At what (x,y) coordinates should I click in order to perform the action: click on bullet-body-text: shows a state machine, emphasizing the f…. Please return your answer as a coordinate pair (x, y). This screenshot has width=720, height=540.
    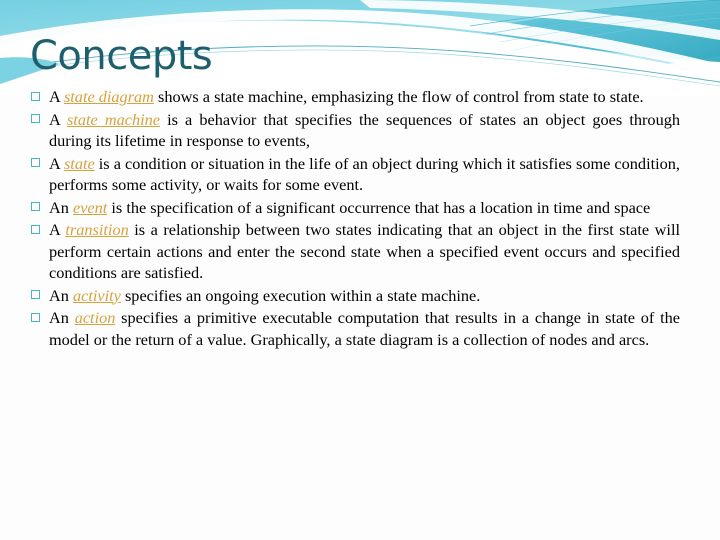
    Looking at the image, I should click on (398, 96).